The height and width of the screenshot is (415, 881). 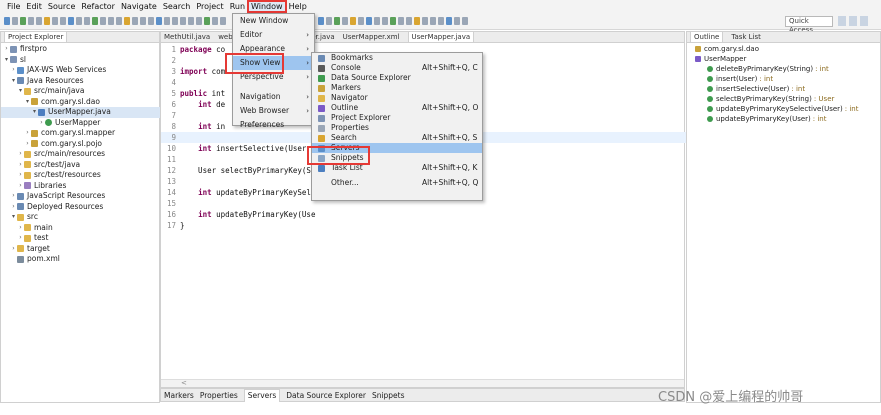 I want to click on menu-project: Project, so click(x=209, y=6).